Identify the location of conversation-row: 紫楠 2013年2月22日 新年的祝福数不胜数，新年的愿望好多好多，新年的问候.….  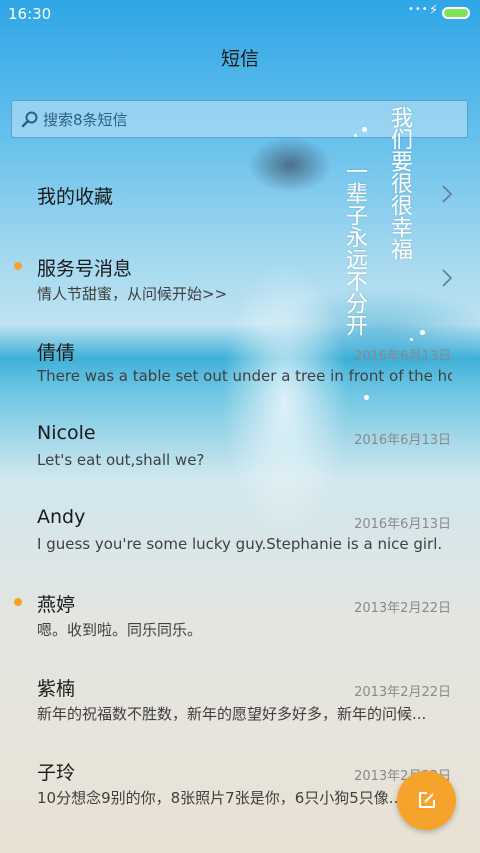
(240, 698).